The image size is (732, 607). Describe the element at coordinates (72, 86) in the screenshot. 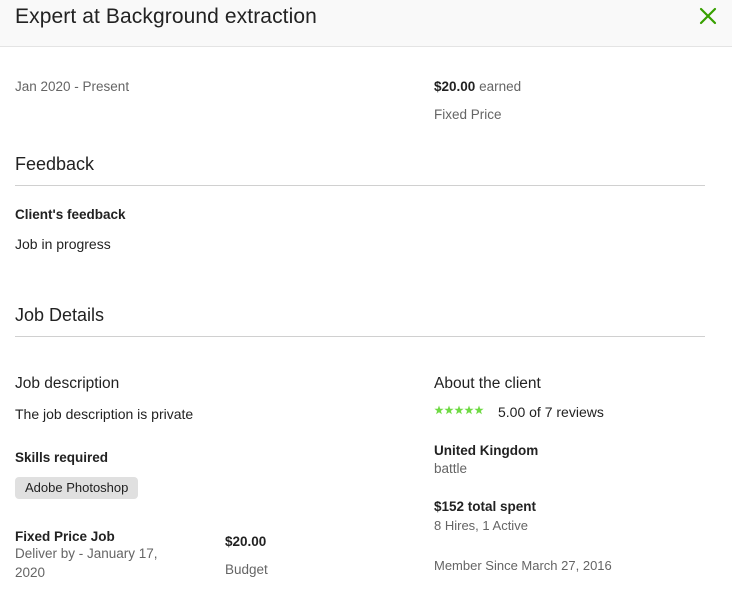

I see `engagement-period: Jan 2020 - Present` at that location.